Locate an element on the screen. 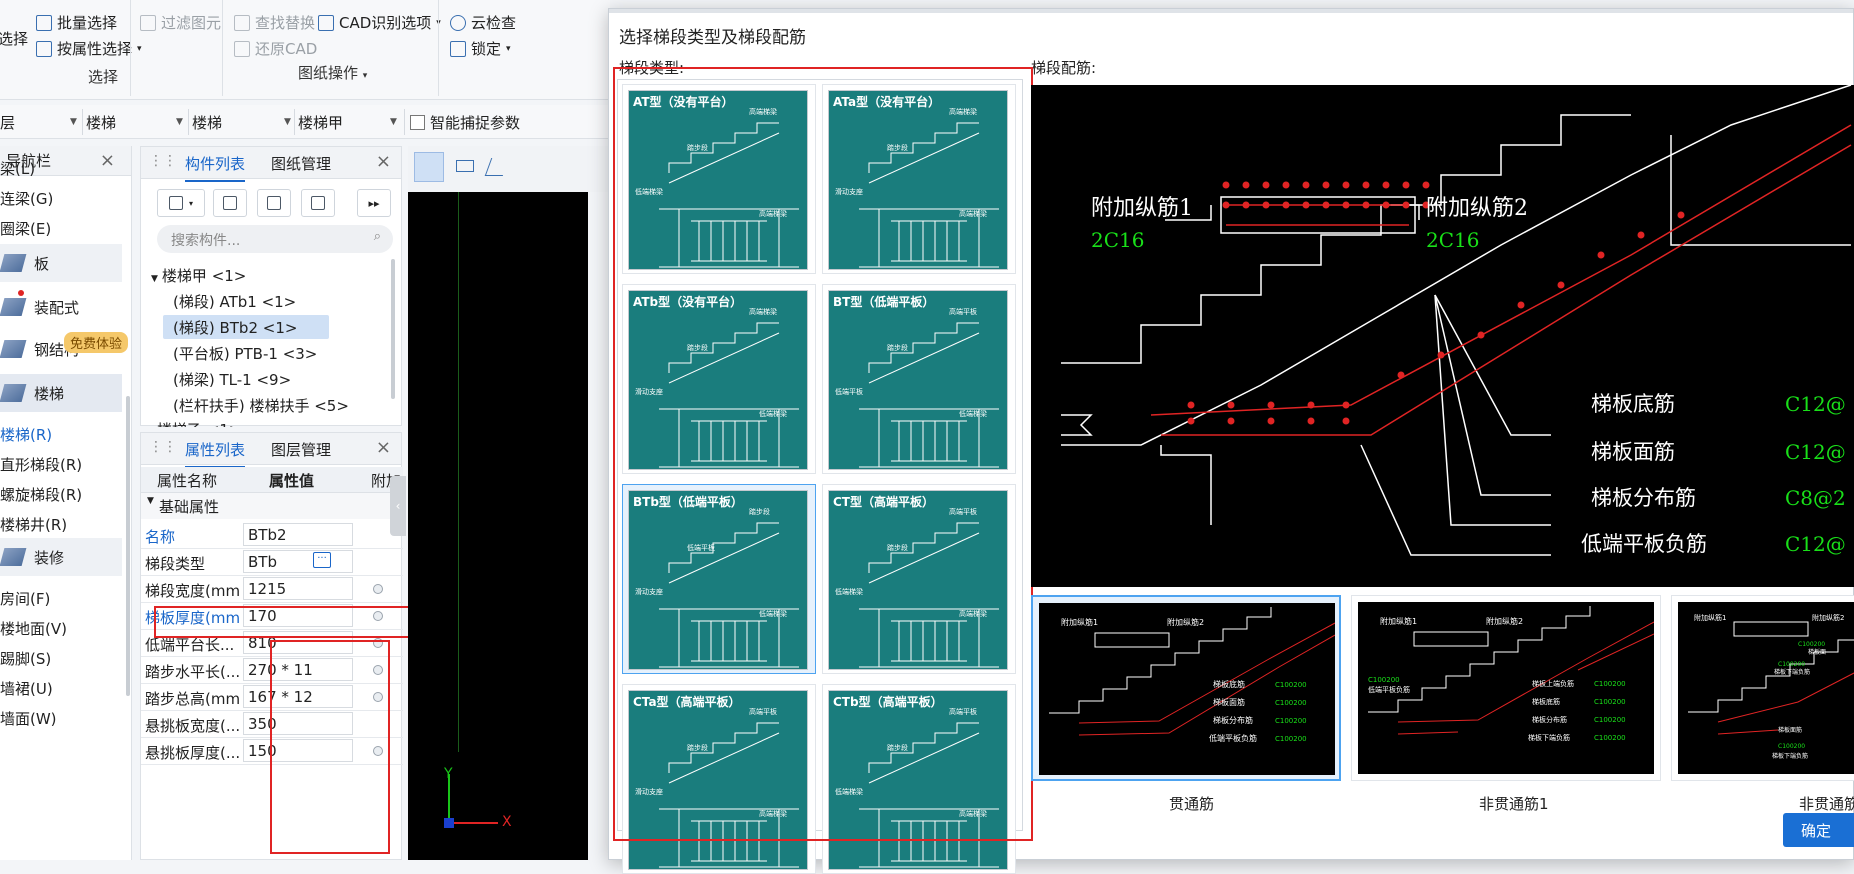 This screenshot has width=1854, height=874. component-select: 楼梯甲 ▼ is located at coordinates (350, 122).